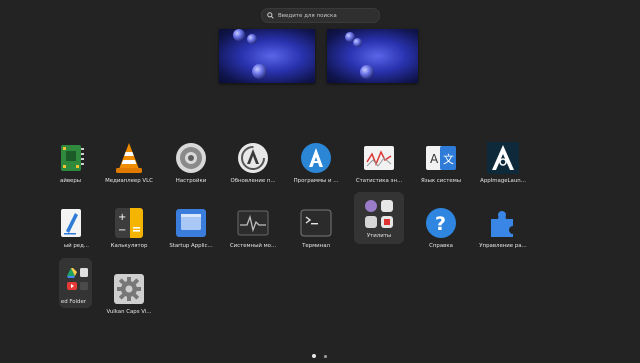 The image size is (640, 363). I want to click on app-label: Справка, so click(441, 246).